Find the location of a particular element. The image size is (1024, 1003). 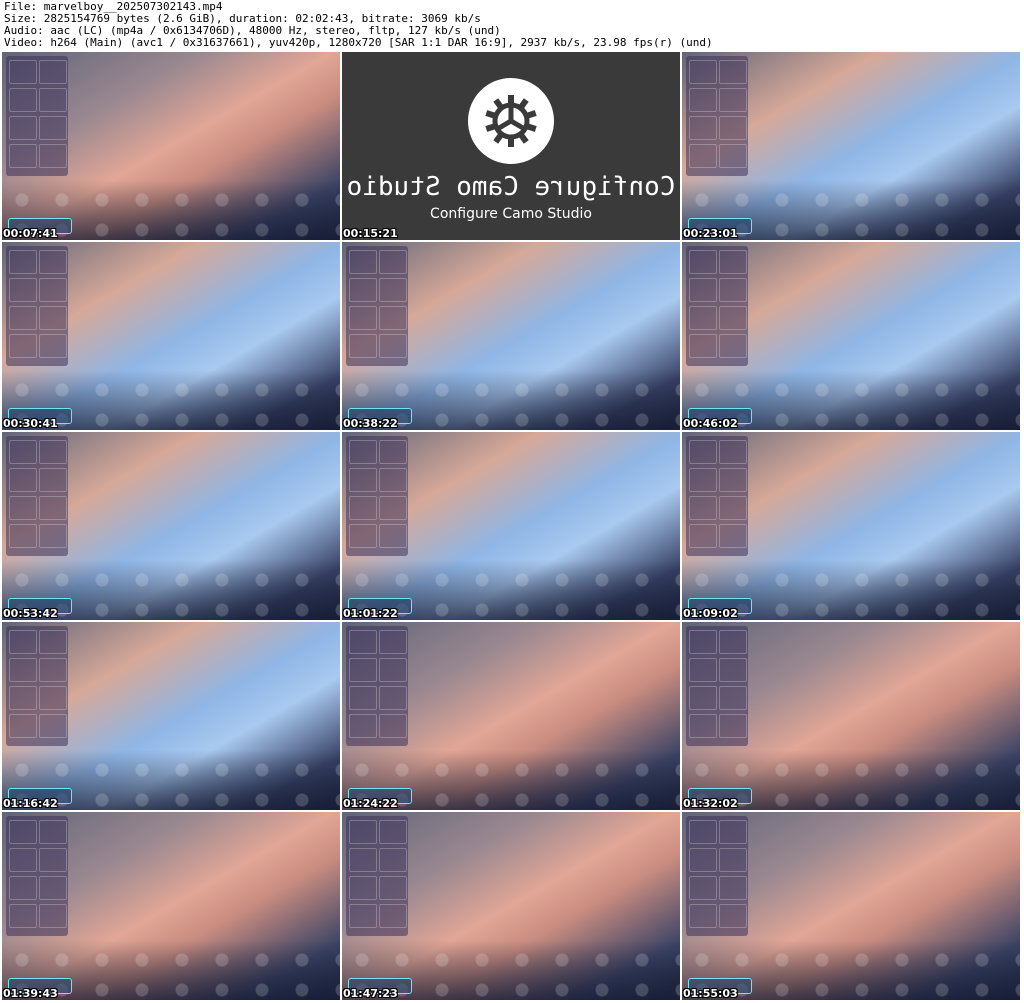

video-thumbnail: 01:32:02 is located at coordinates (851, 716).